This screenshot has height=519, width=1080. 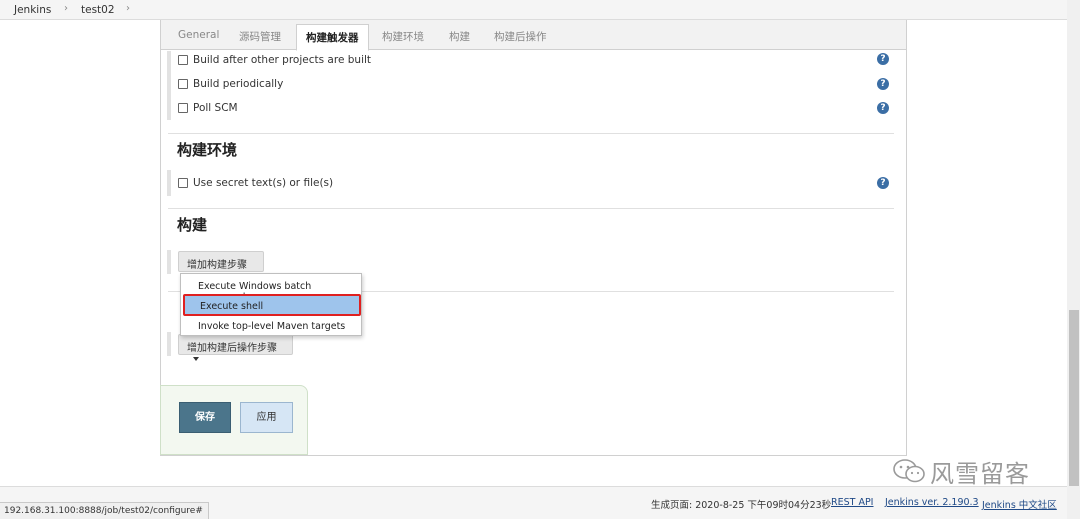 What do you see at coordinates (232, 348) in the screenshot?
I see `add-post-build-step-label: 增加构建后操作步骤` at bounding box center [232, 348].